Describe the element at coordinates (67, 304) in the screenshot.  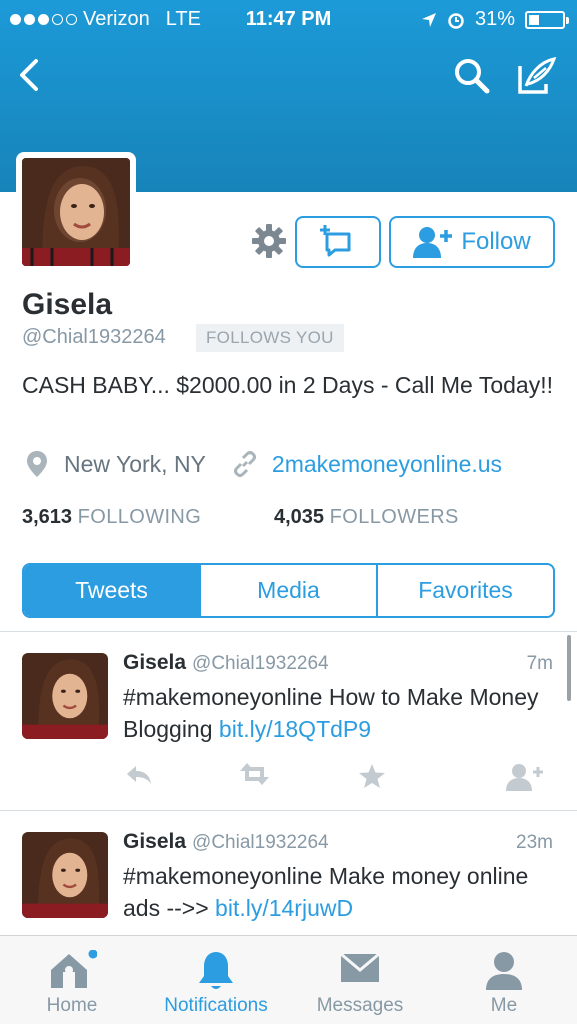
I see `profile-name: Gisela` at that location.